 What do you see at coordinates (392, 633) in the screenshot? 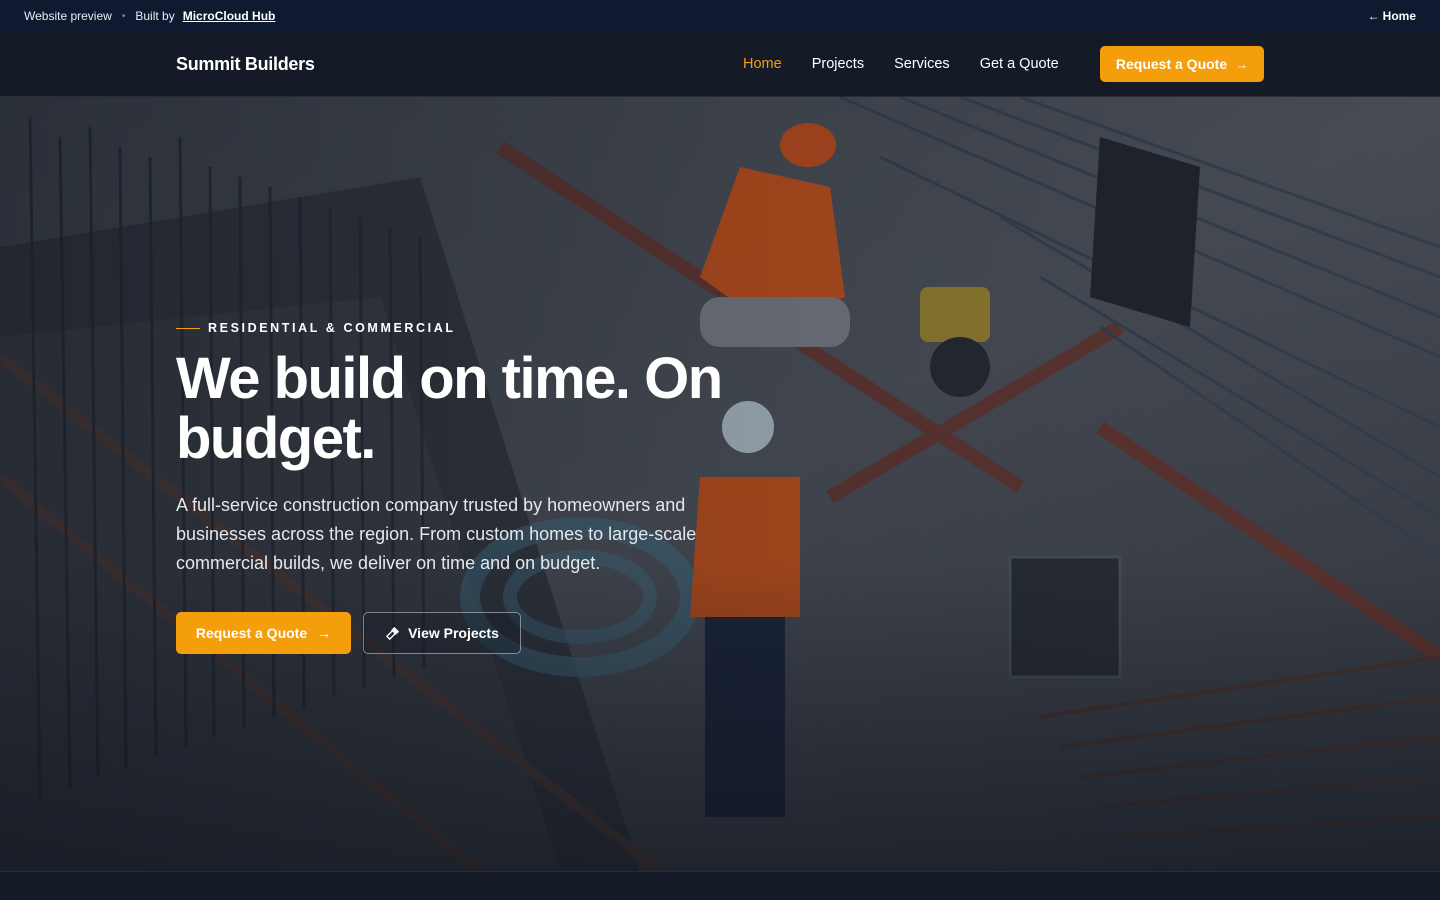
I see `hammer-icon` at bounding box center [392, 633].